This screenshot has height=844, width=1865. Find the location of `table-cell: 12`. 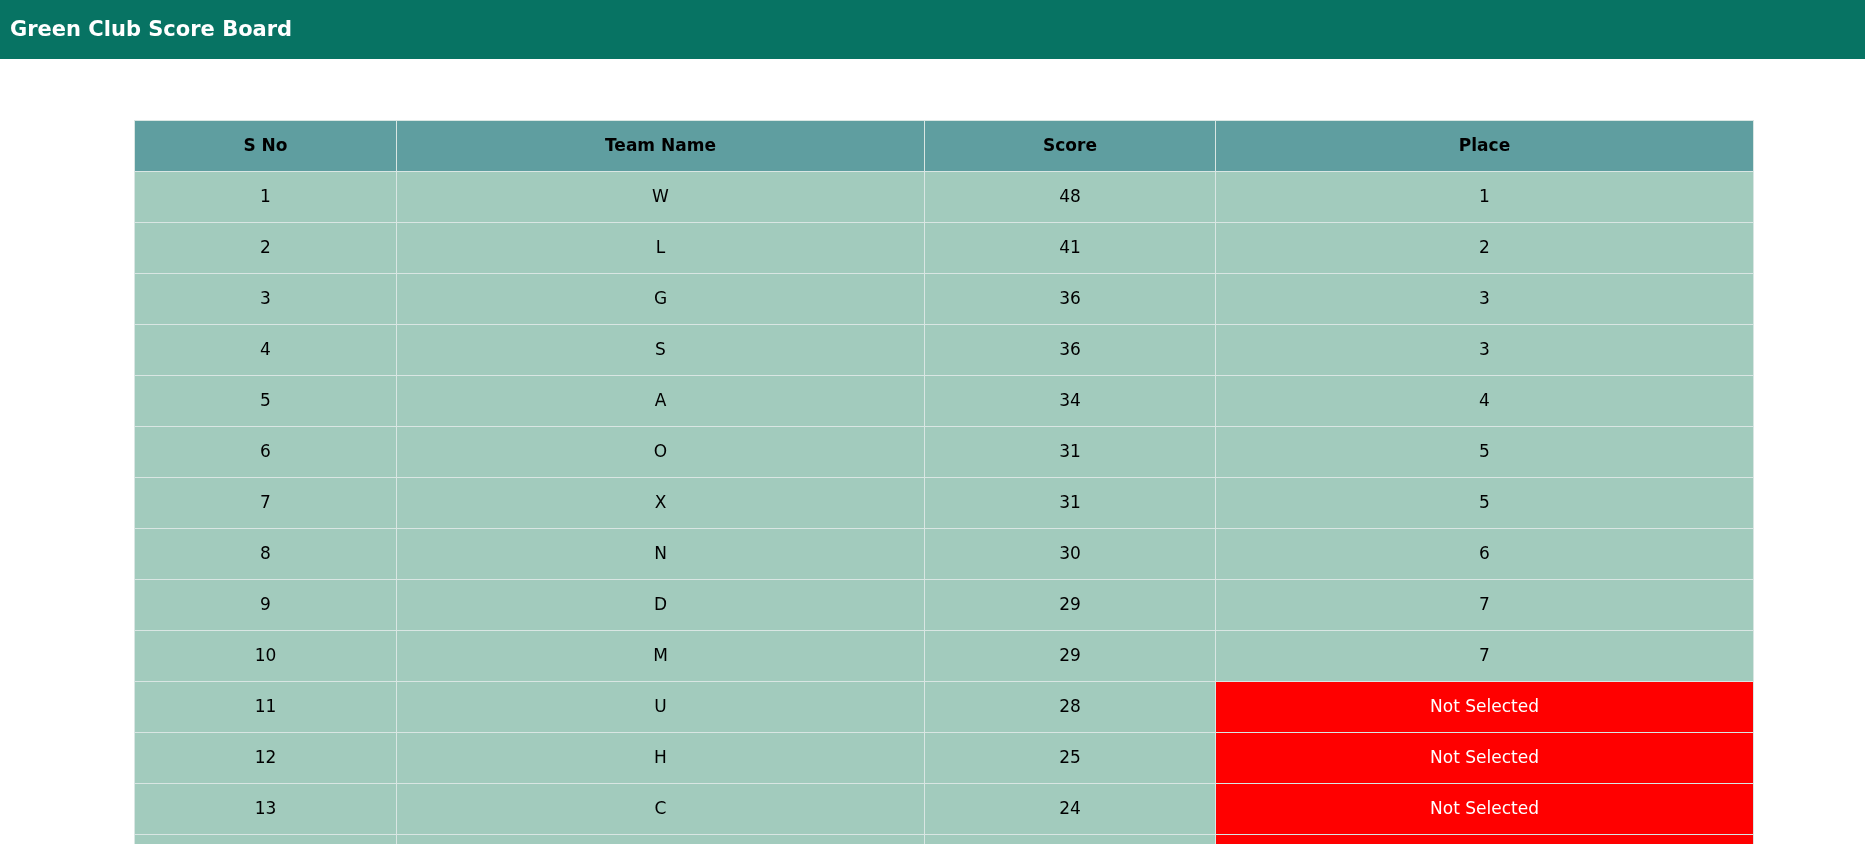

table-cell: 12 is located at coordinates (265, 758).